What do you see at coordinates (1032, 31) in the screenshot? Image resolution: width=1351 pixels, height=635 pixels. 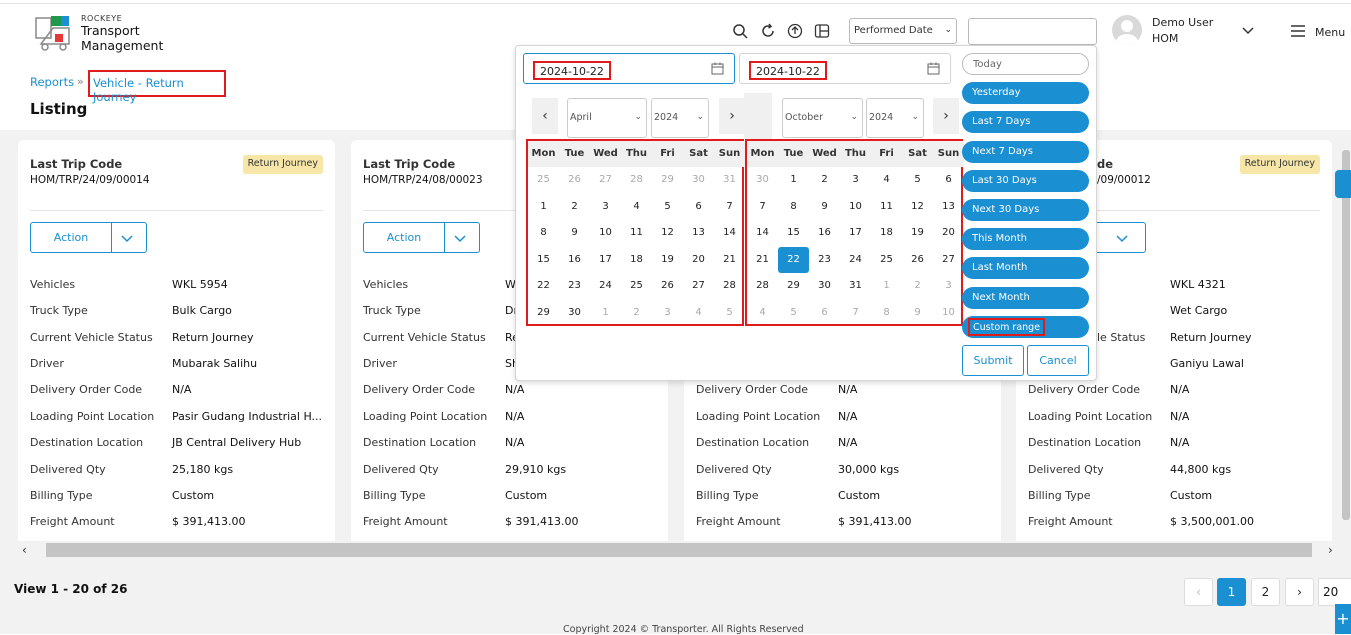 I see `date-range-input` at bounding box center [1032, 31].